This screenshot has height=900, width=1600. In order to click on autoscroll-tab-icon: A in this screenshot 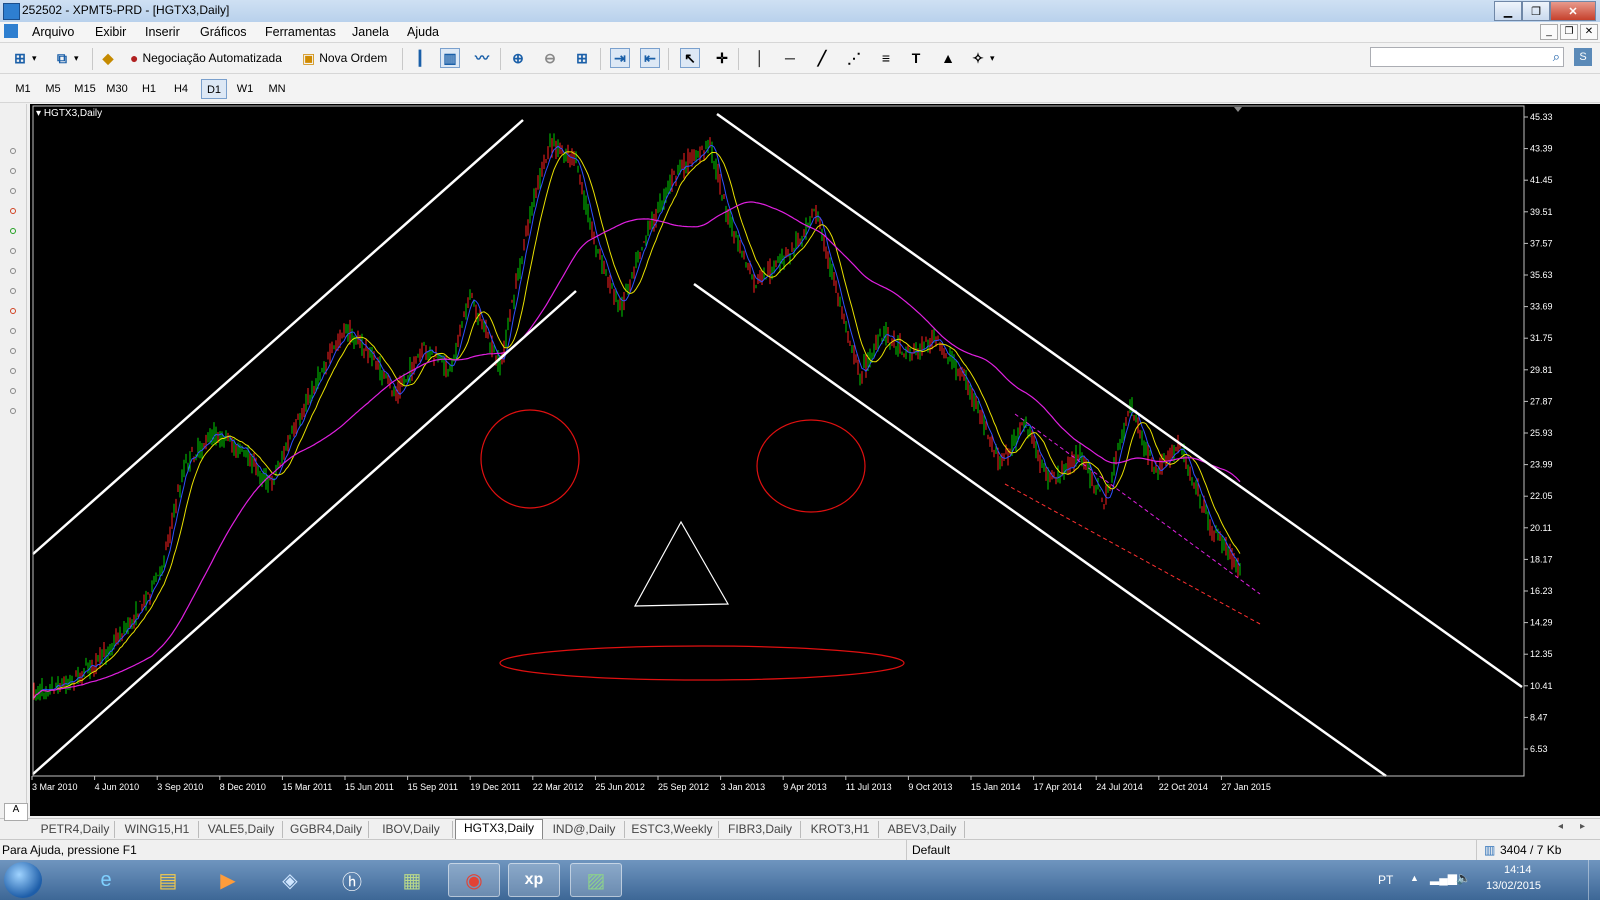, I will do `click(16, 812)`.